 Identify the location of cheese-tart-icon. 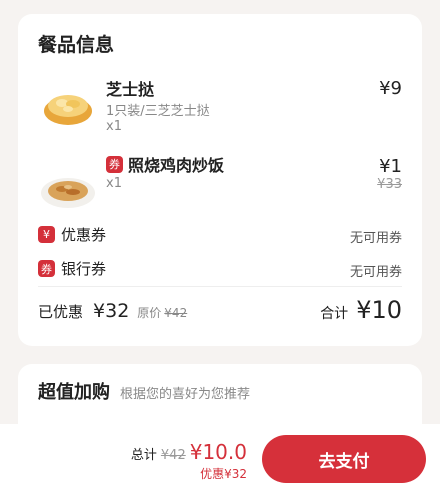
(68, 108).